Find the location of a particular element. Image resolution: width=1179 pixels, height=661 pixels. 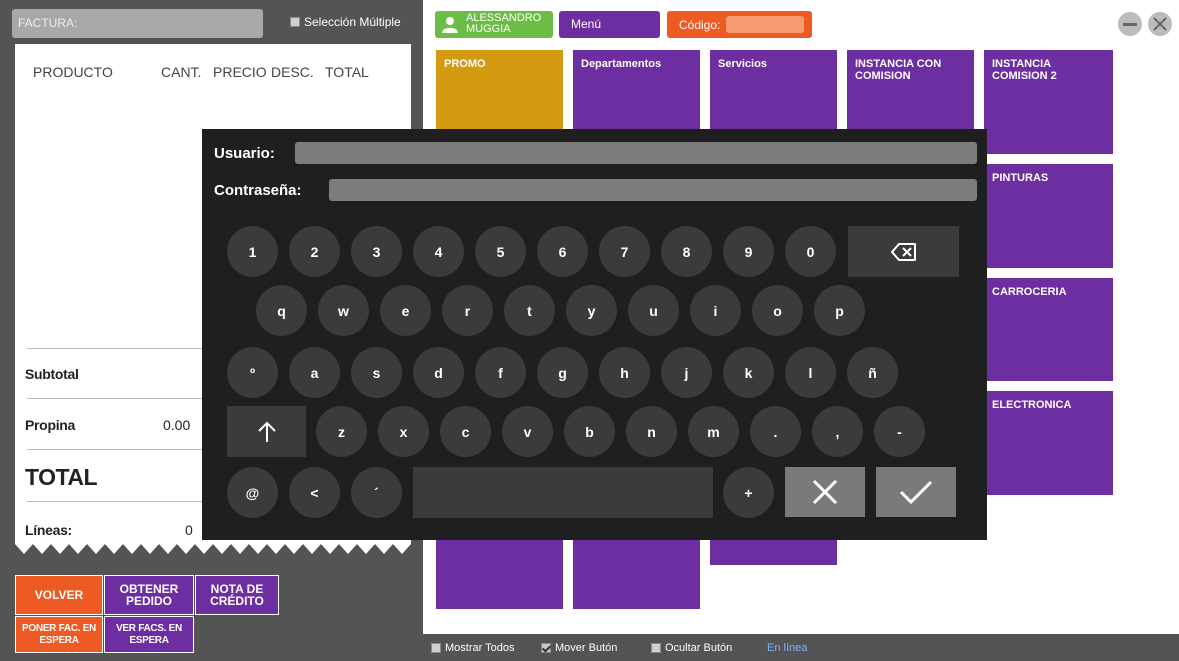

lineas-value: 0 is located at coordinates (189, 530).